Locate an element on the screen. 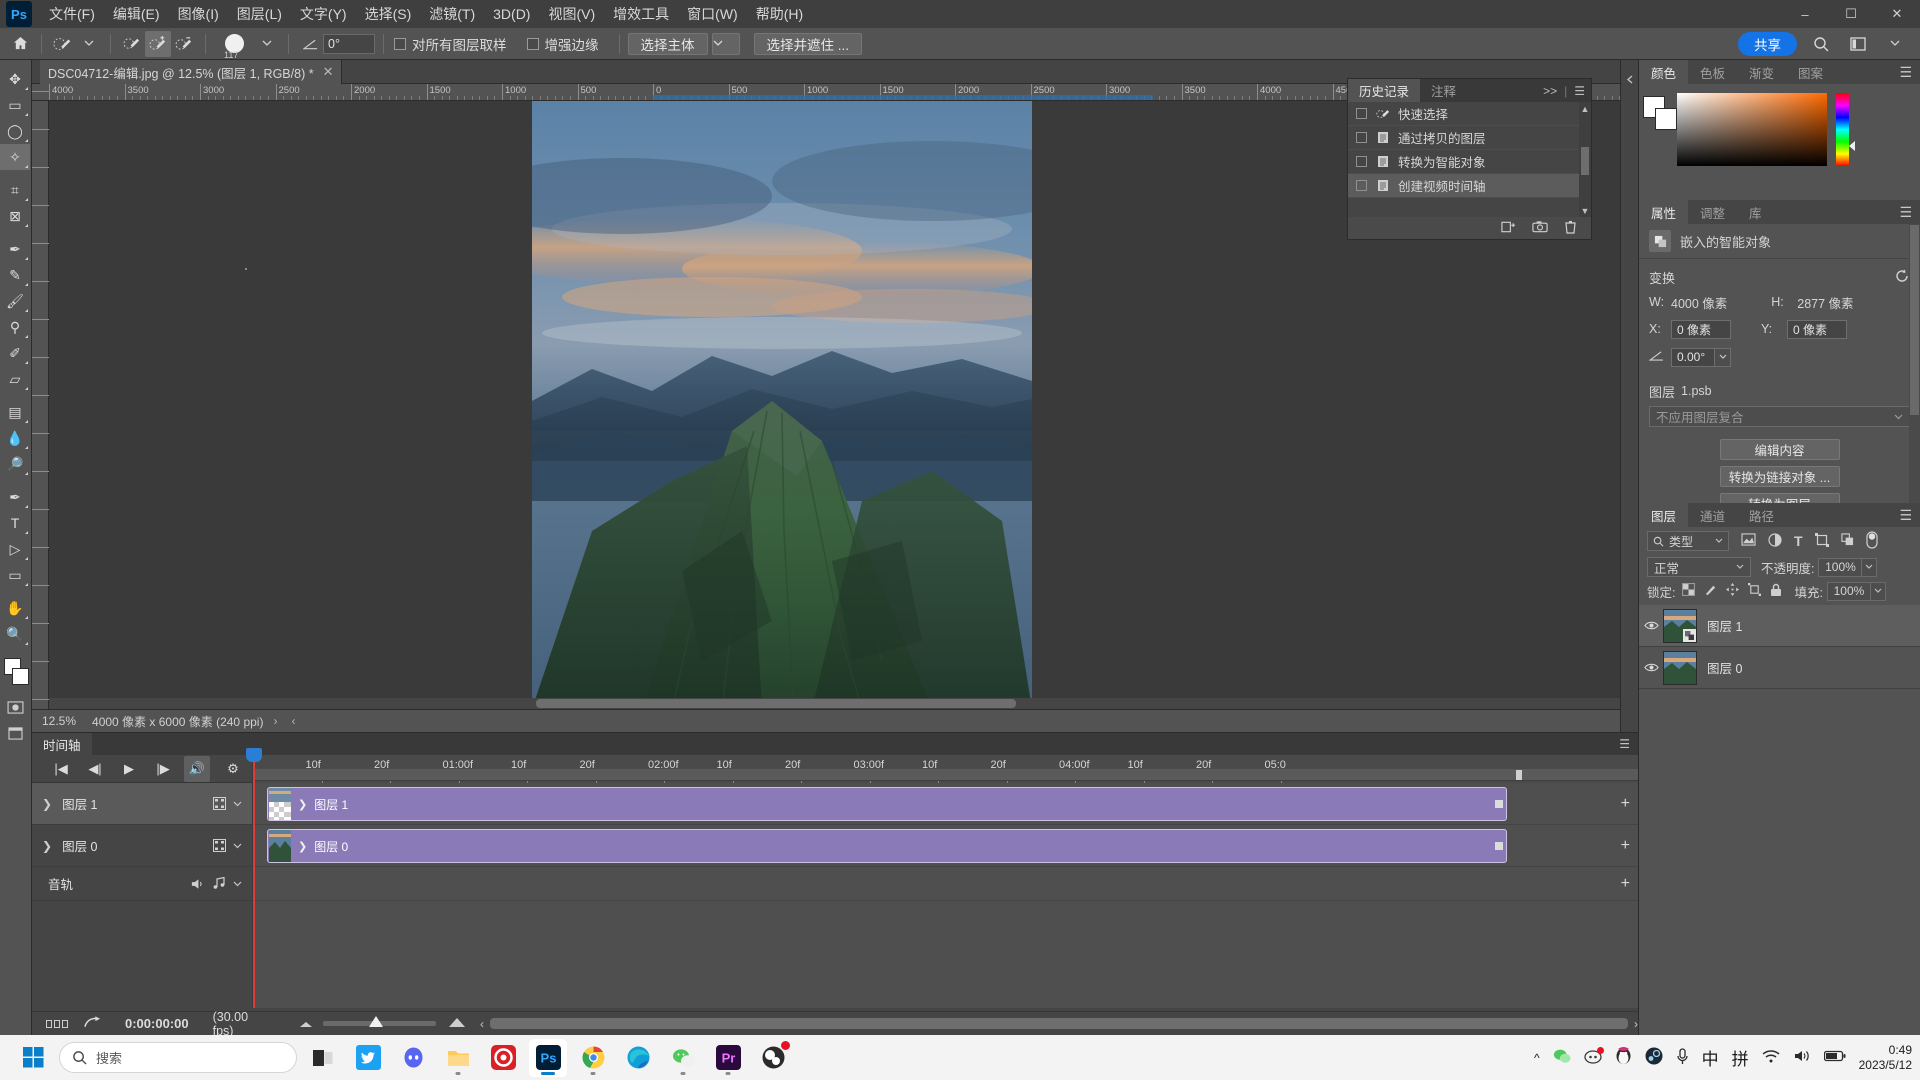 This screenshot has width=1920, height=1080. wechat-icon is located at coordinates (683, 1058).